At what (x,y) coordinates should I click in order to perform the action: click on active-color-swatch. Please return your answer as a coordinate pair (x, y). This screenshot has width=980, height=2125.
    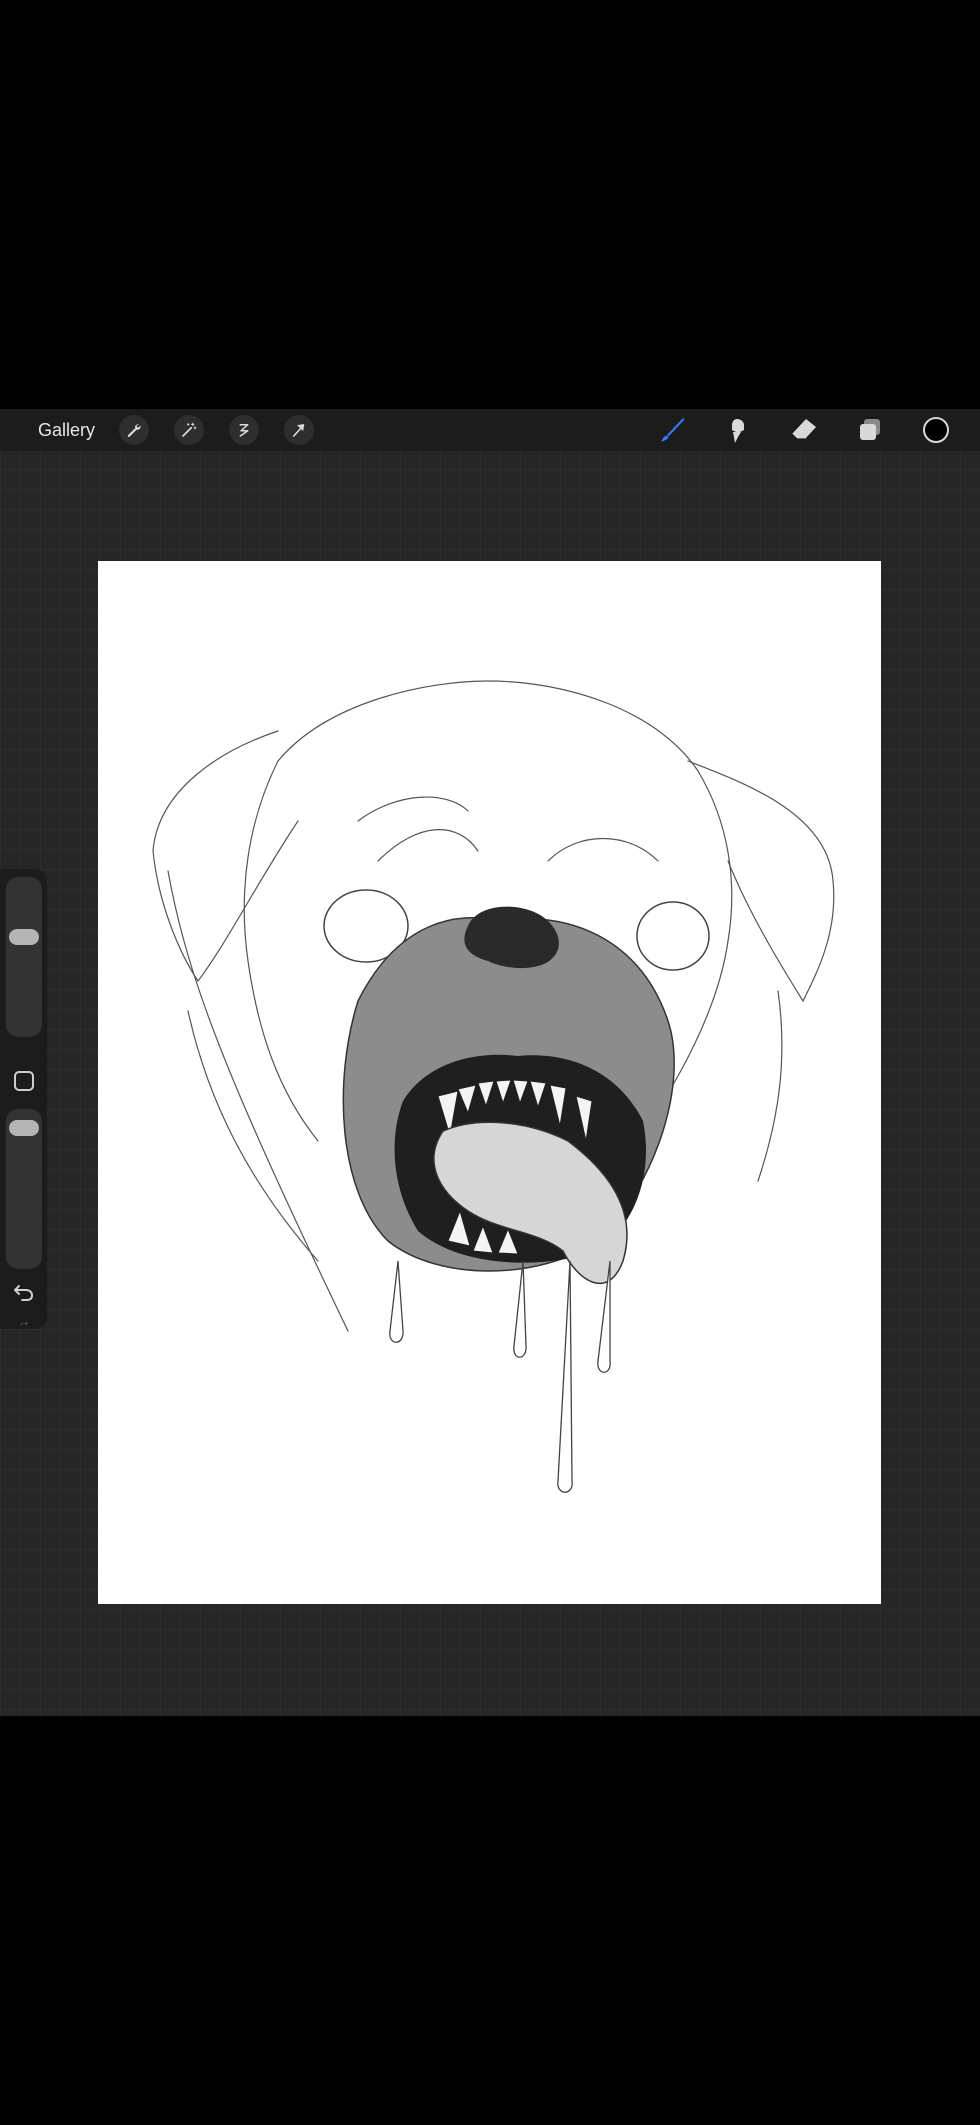
    Looking at the image, I should click on (936, 430).